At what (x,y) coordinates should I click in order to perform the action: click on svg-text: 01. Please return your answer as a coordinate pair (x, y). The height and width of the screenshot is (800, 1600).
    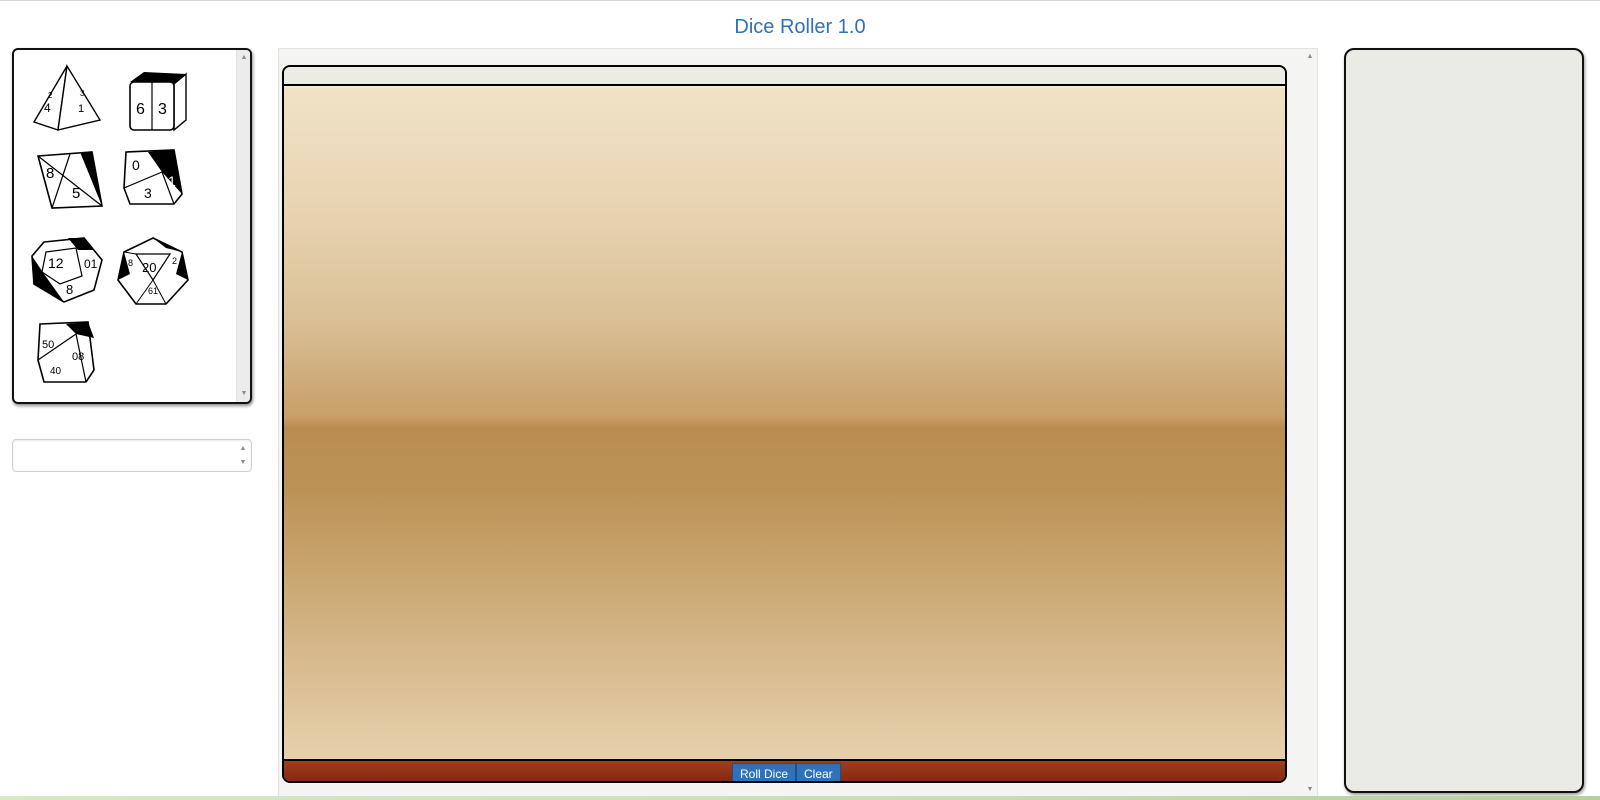
    Looking at the image, I should click on (91, 264).